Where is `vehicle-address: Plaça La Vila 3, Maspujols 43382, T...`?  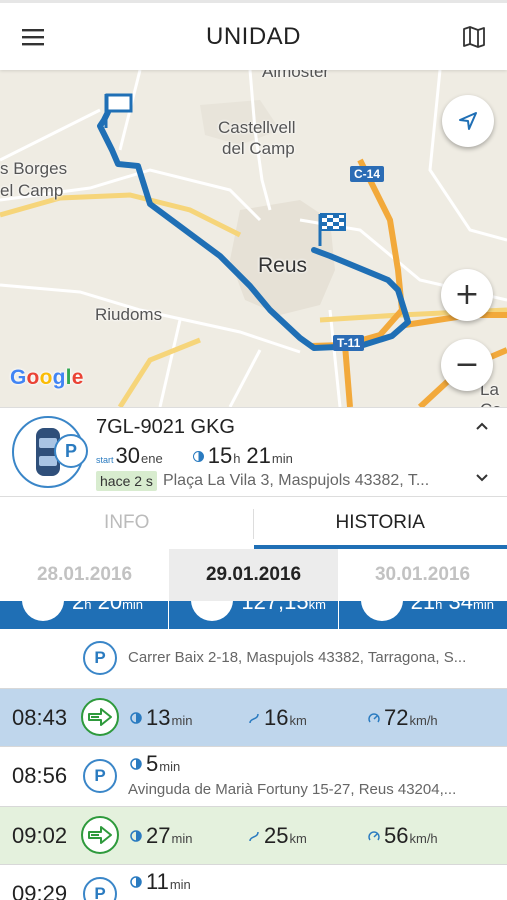 vehicle-address: Plaça La Vila 3, Maspujols 43382, T... is located at coordinates (296, 480).